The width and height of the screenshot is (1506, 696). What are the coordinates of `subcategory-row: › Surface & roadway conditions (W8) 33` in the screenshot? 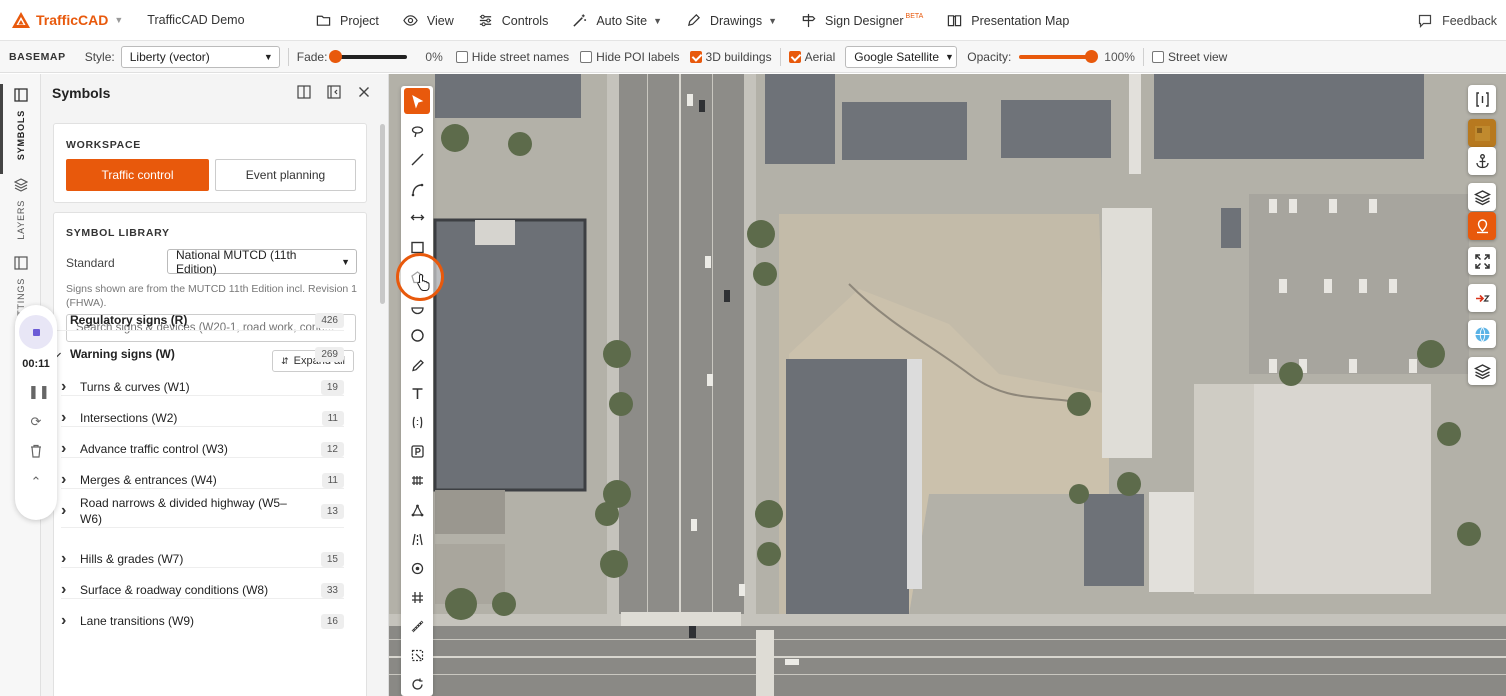 It's located at (202, 590).